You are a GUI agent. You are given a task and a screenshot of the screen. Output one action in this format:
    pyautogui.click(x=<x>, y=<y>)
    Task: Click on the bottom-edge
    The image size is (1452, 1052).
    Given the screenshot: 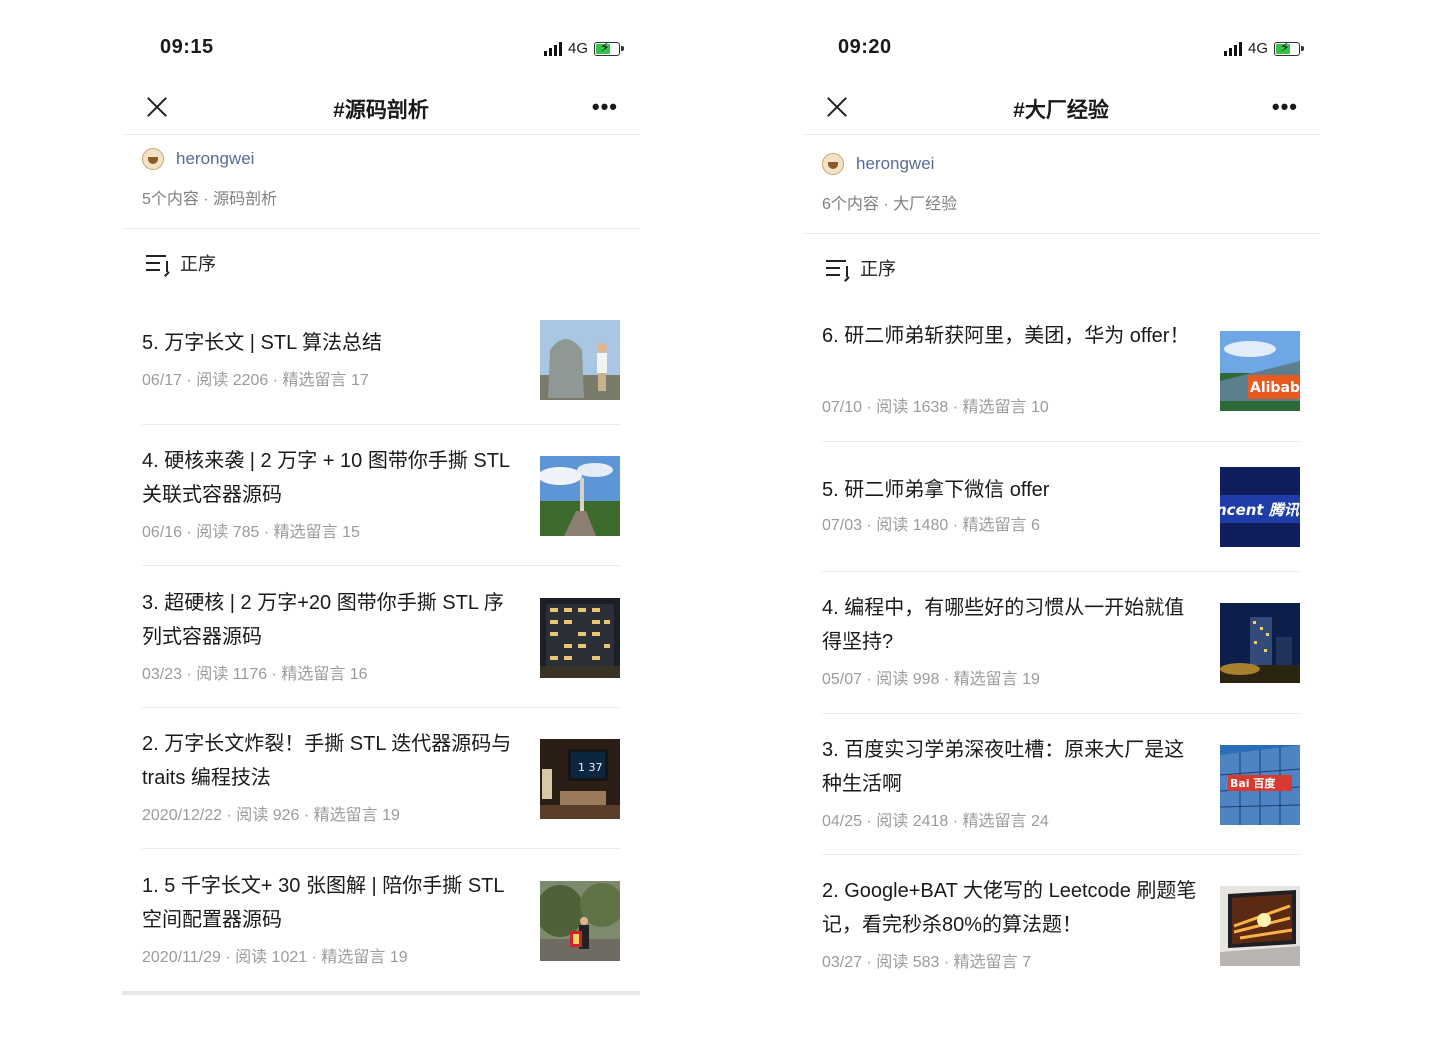 What is the action you would take?
    pyautogui.click(x=381, y=993)
    